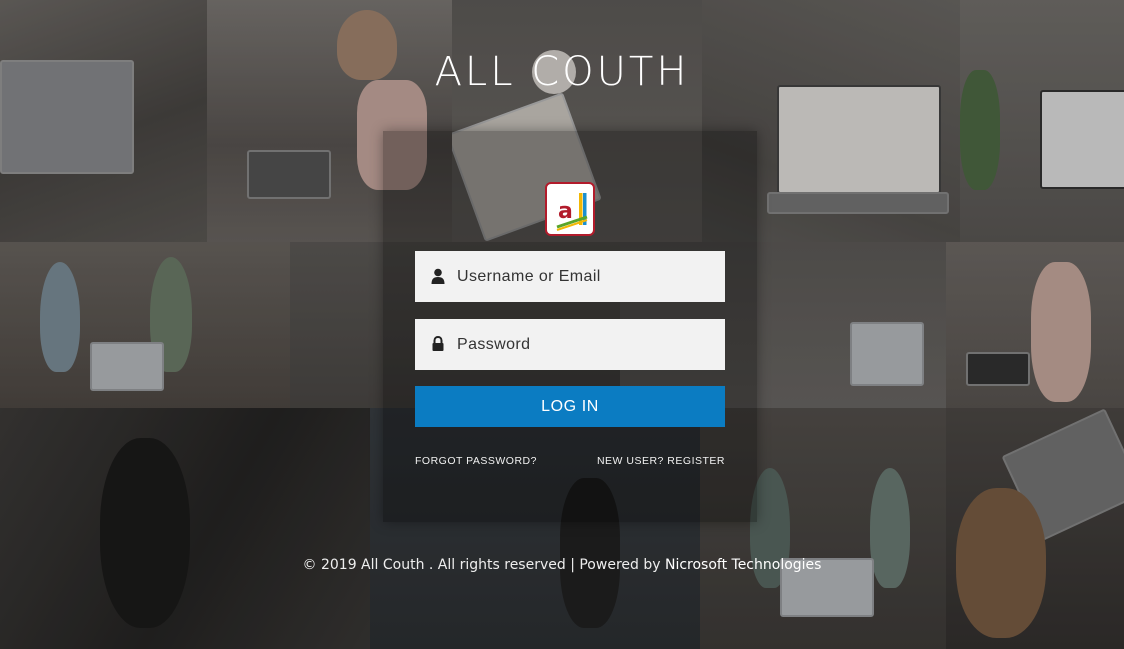  Describe the element at coordinates (570, 406) in the screenshot. I see `login-button: LOG IN` at that location.